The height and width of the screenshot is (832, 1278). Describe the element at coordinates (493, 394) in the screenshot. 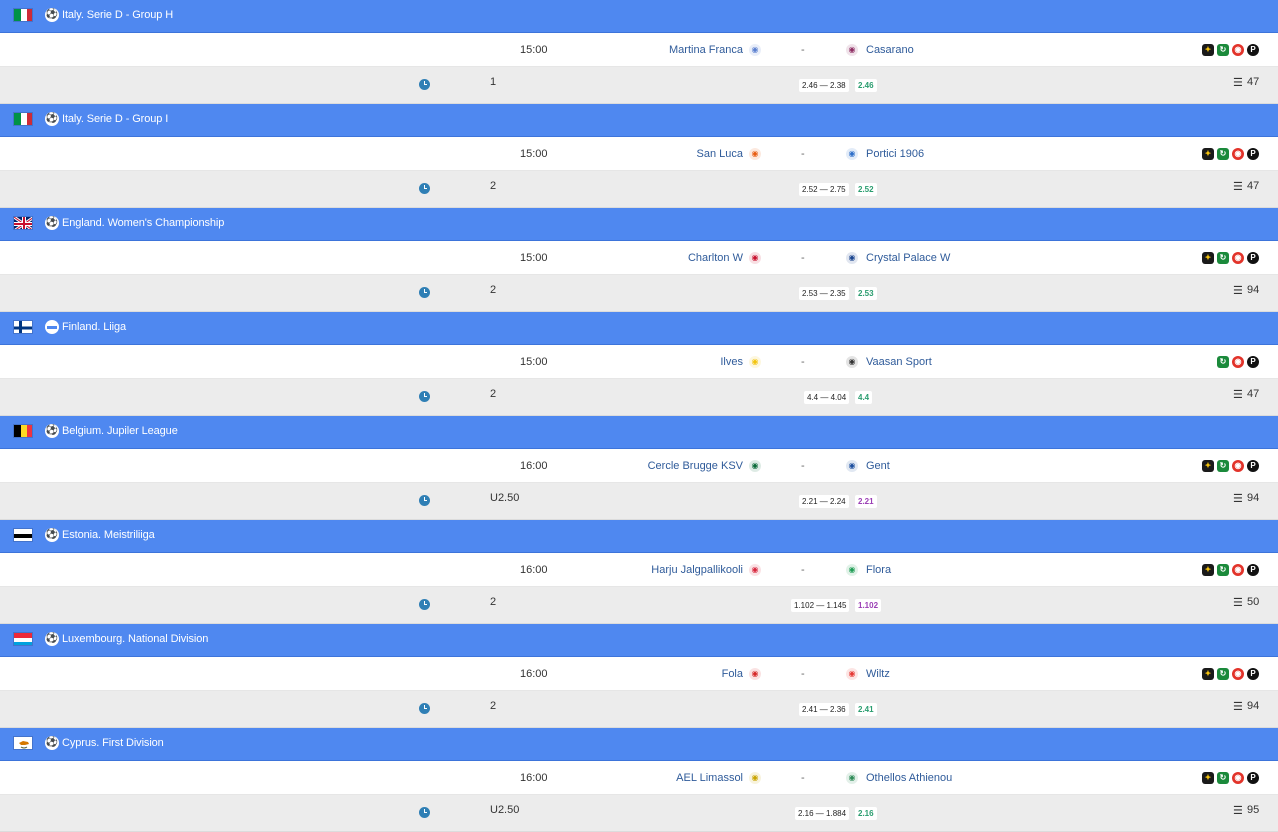

I see `prediction-tip: 2` at that location.